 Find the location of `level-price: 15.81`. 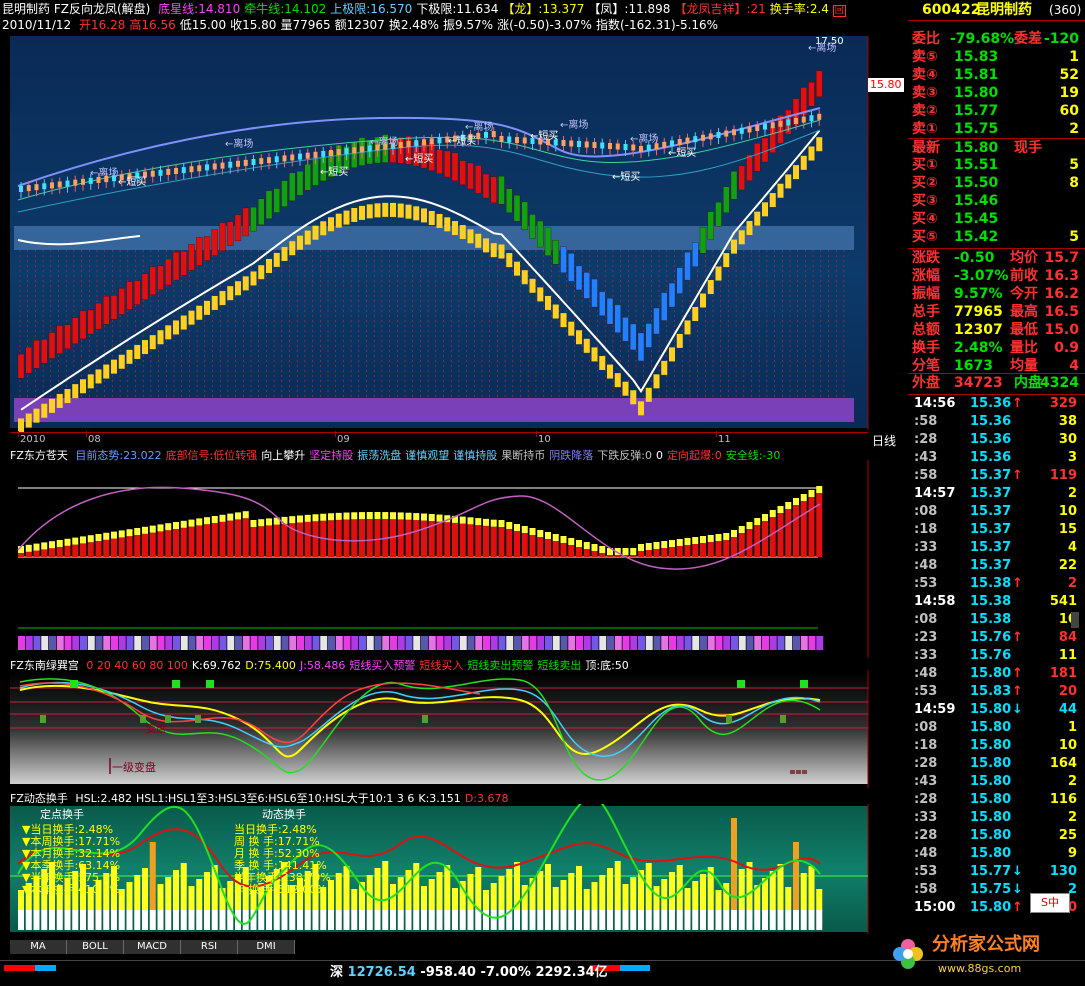

level-price: 15.81 is located at coordinates (976, 75).